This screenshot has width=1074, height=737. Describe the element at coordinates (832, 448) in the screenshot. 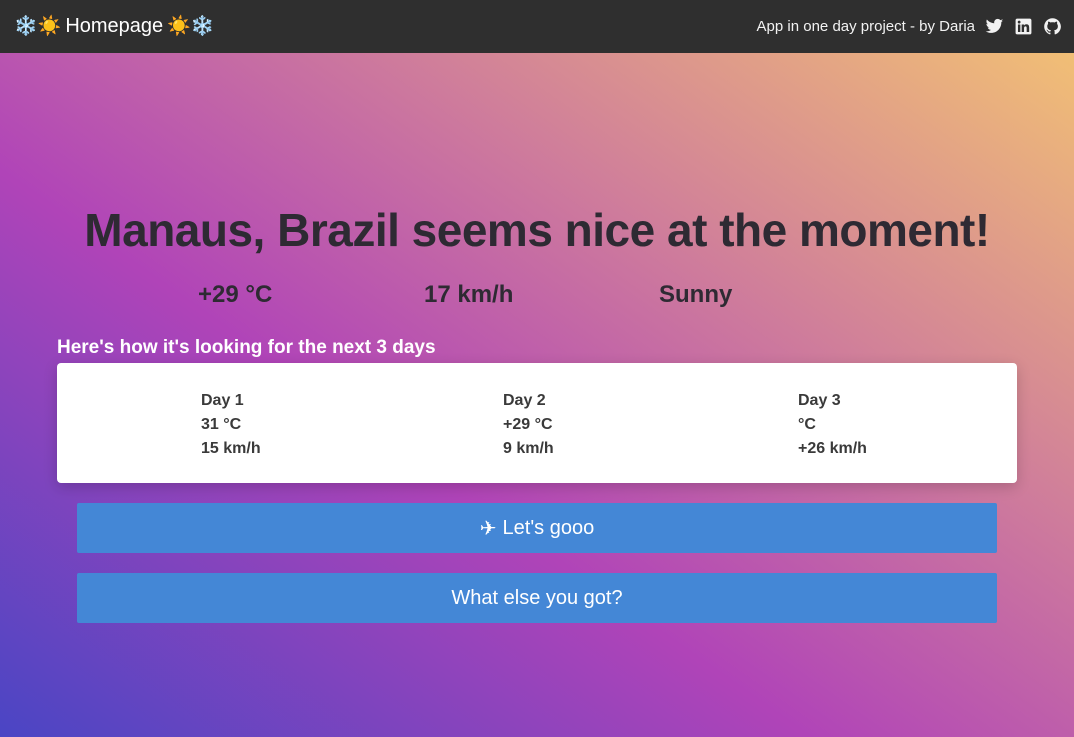

I see `day-wind: +26 km/h` at that location.